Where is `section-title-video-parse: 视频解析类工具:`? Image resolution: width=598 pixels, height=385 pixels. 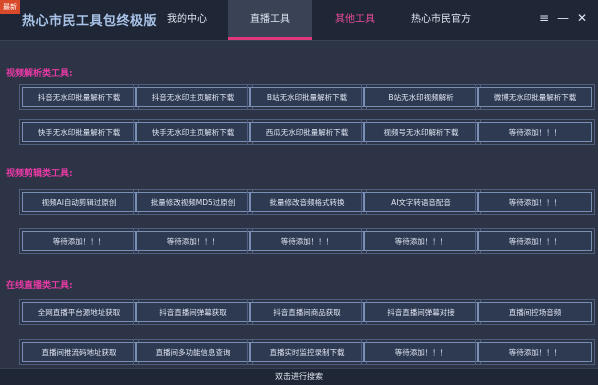 section-title-video-parse: 视频解析类工具: is located at coordinates (39, 74).